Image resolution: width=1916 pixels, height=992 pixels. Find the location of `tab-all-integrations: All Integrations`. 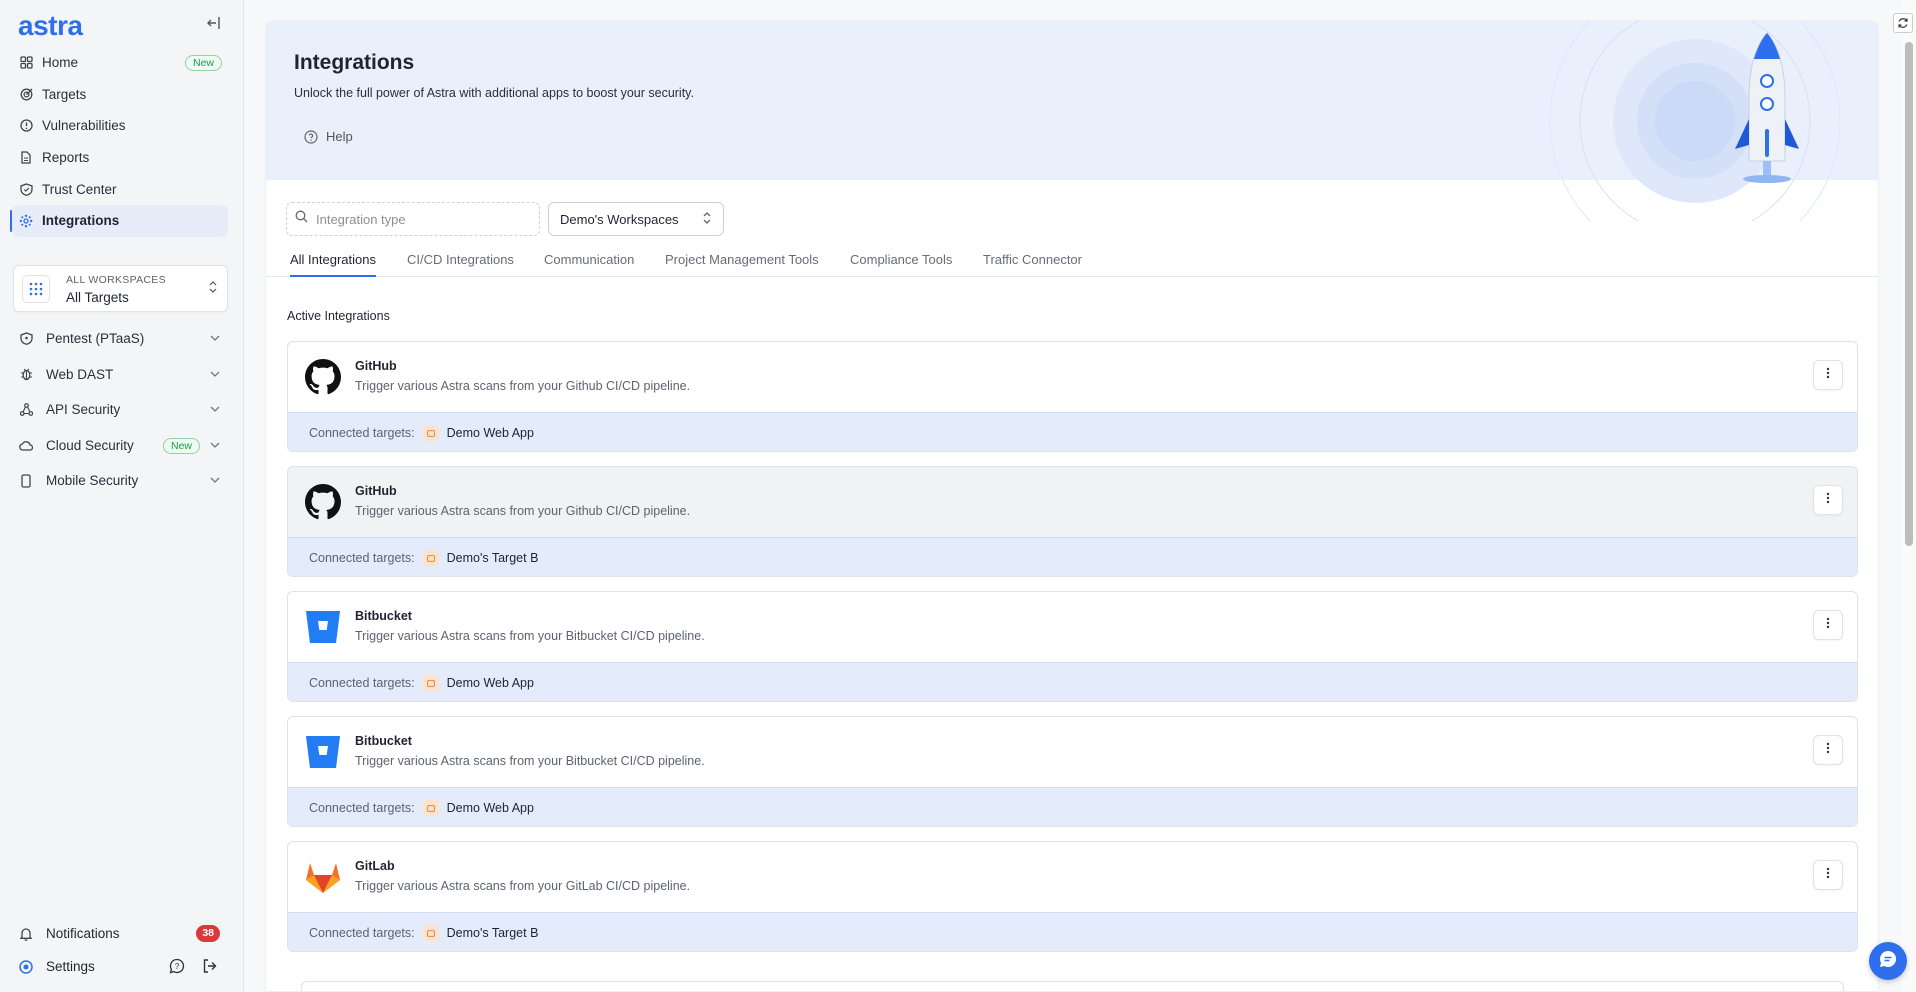

tab-all-integrations: All Integrations is located at coordinates (333, 264).